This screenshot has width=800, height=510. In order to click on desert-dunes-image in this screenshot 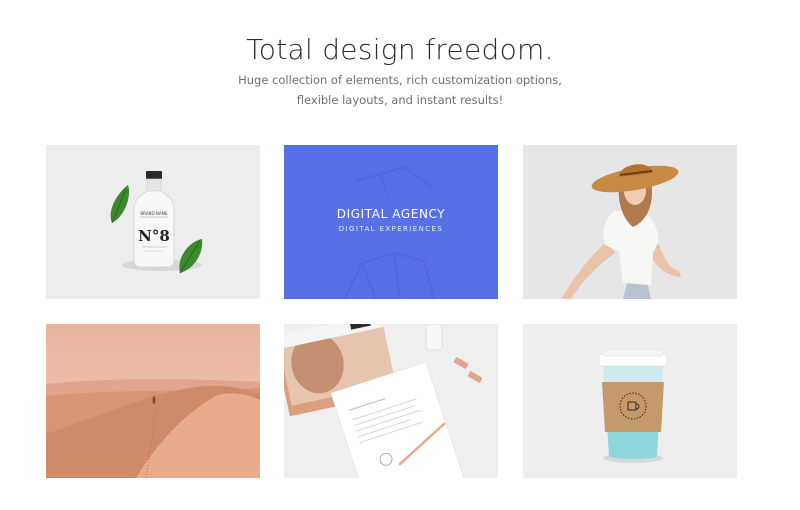, I will do `click(153, 401)`.